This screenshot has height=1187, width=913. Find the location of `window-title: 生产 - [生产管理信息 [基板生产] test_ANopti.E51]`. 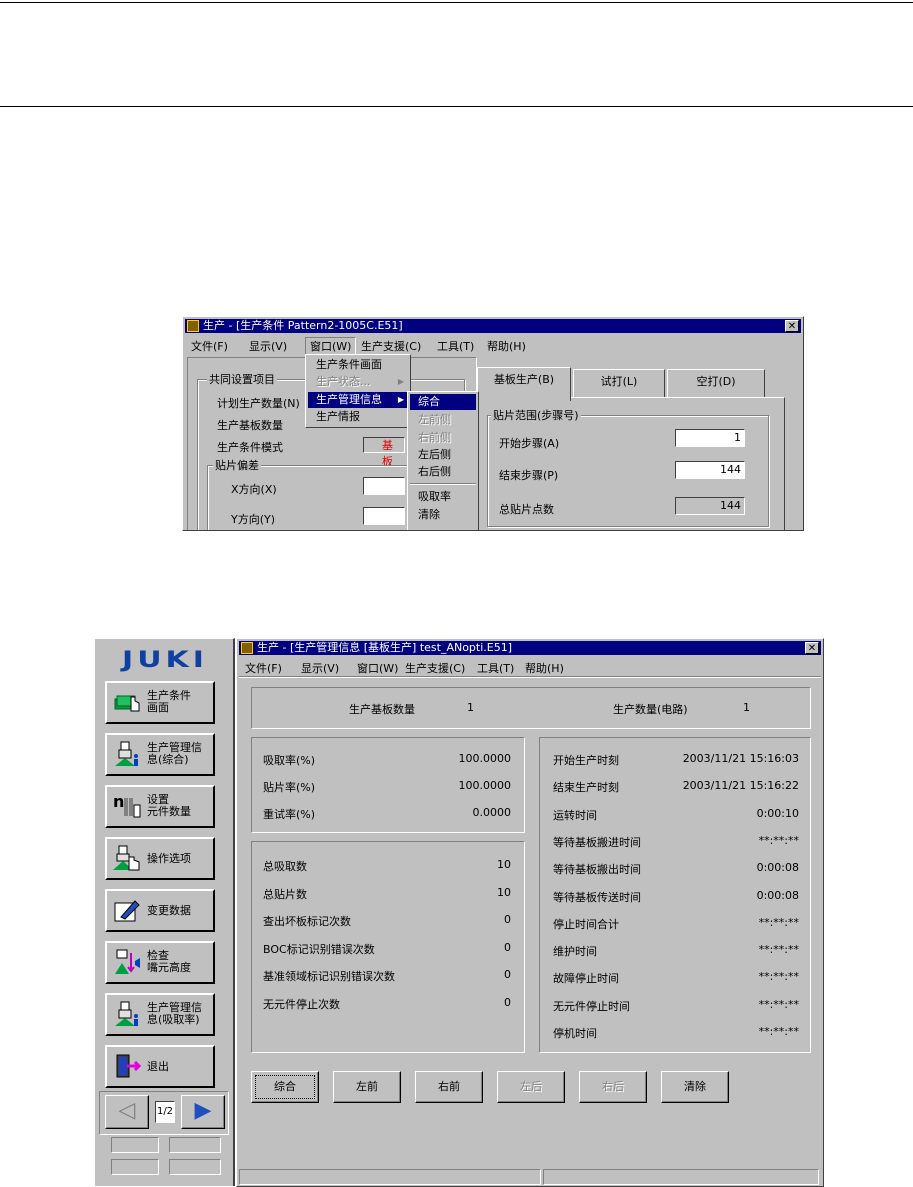

window-title: 生产 - [生产管理信息 [基板生产] test_ANopti.E51] is located at coordinates (385, 647).